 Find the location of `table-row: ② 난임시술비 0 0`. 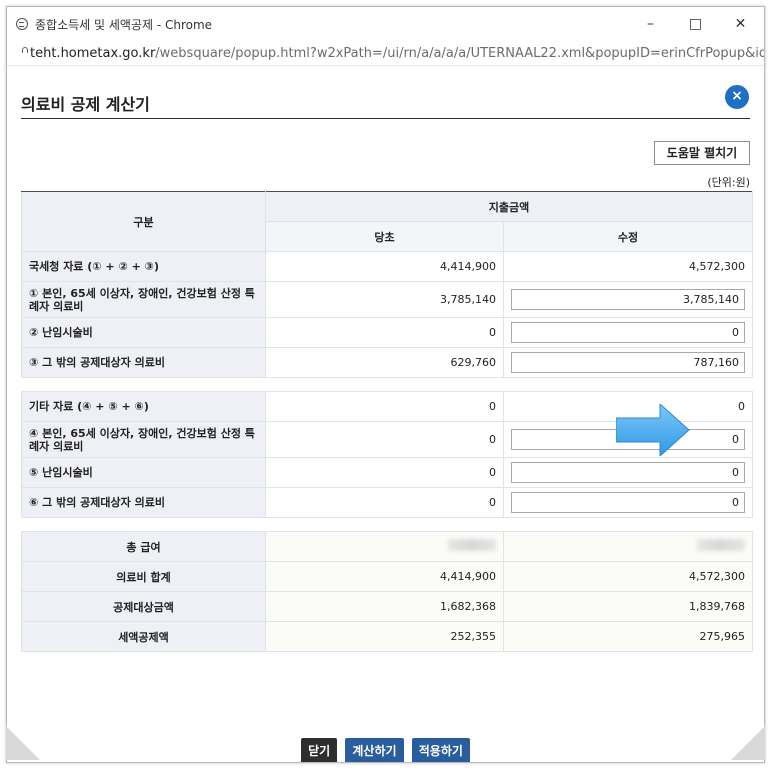

table-row: ② 난임시술비 0 0 is located at coordinates (387, 332).